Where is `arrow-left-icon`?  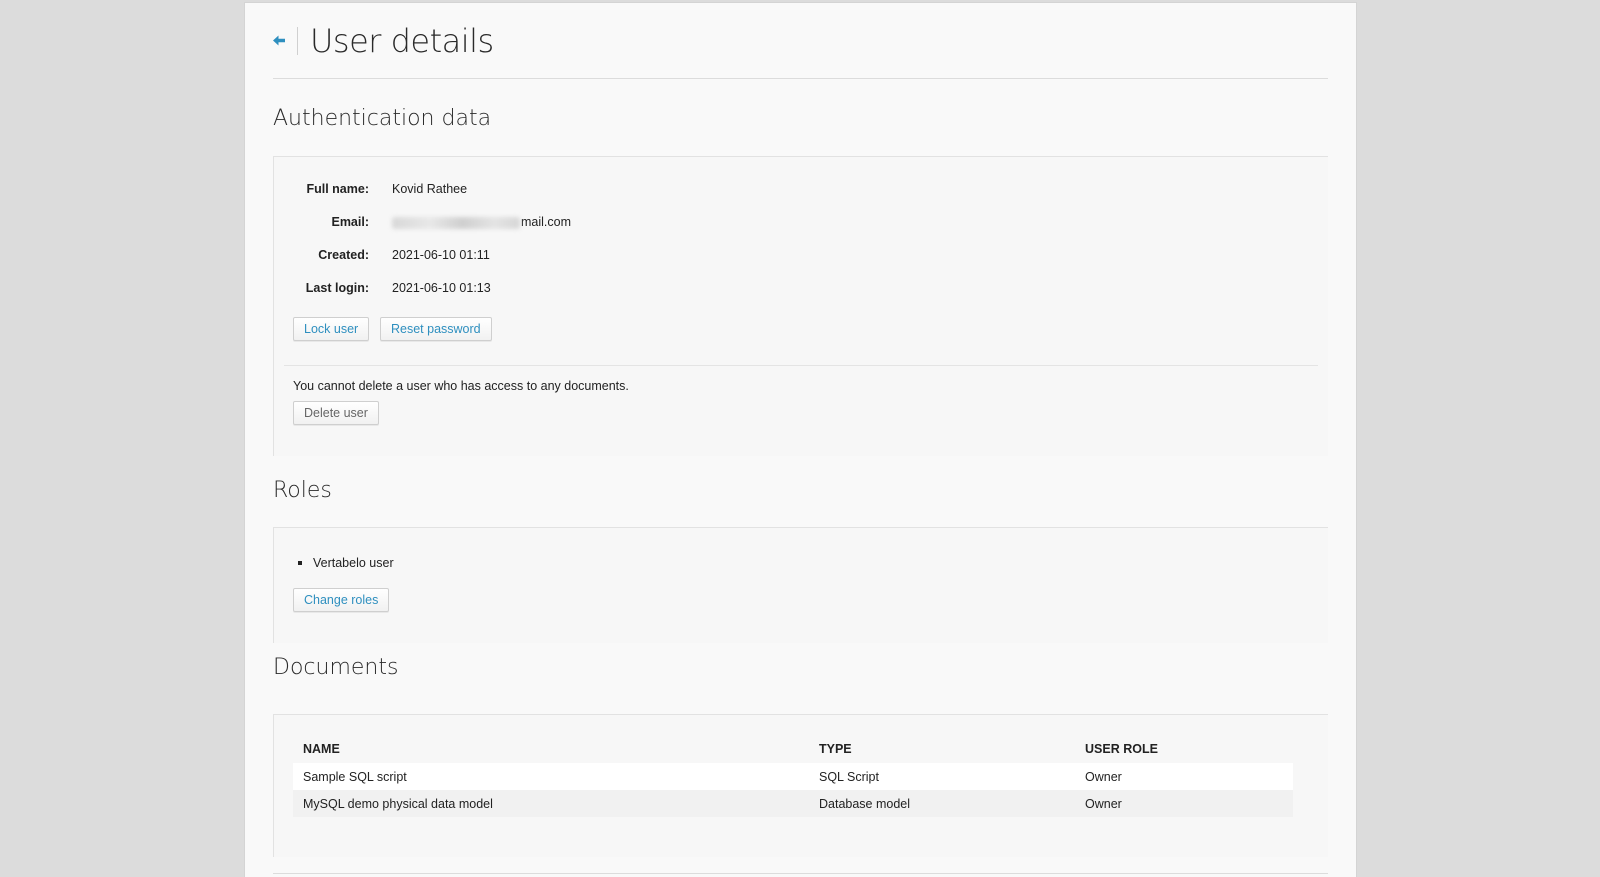 arrow-left-icon is located at coordinates (279, 40).